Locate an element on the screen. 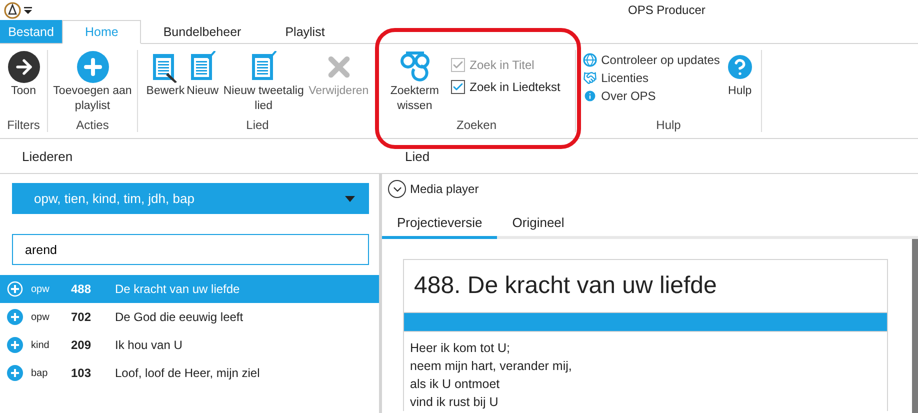 The width and height of the screenshot is (918, 413). ribbon-button: Hulp is located at coordinates (740, 74).